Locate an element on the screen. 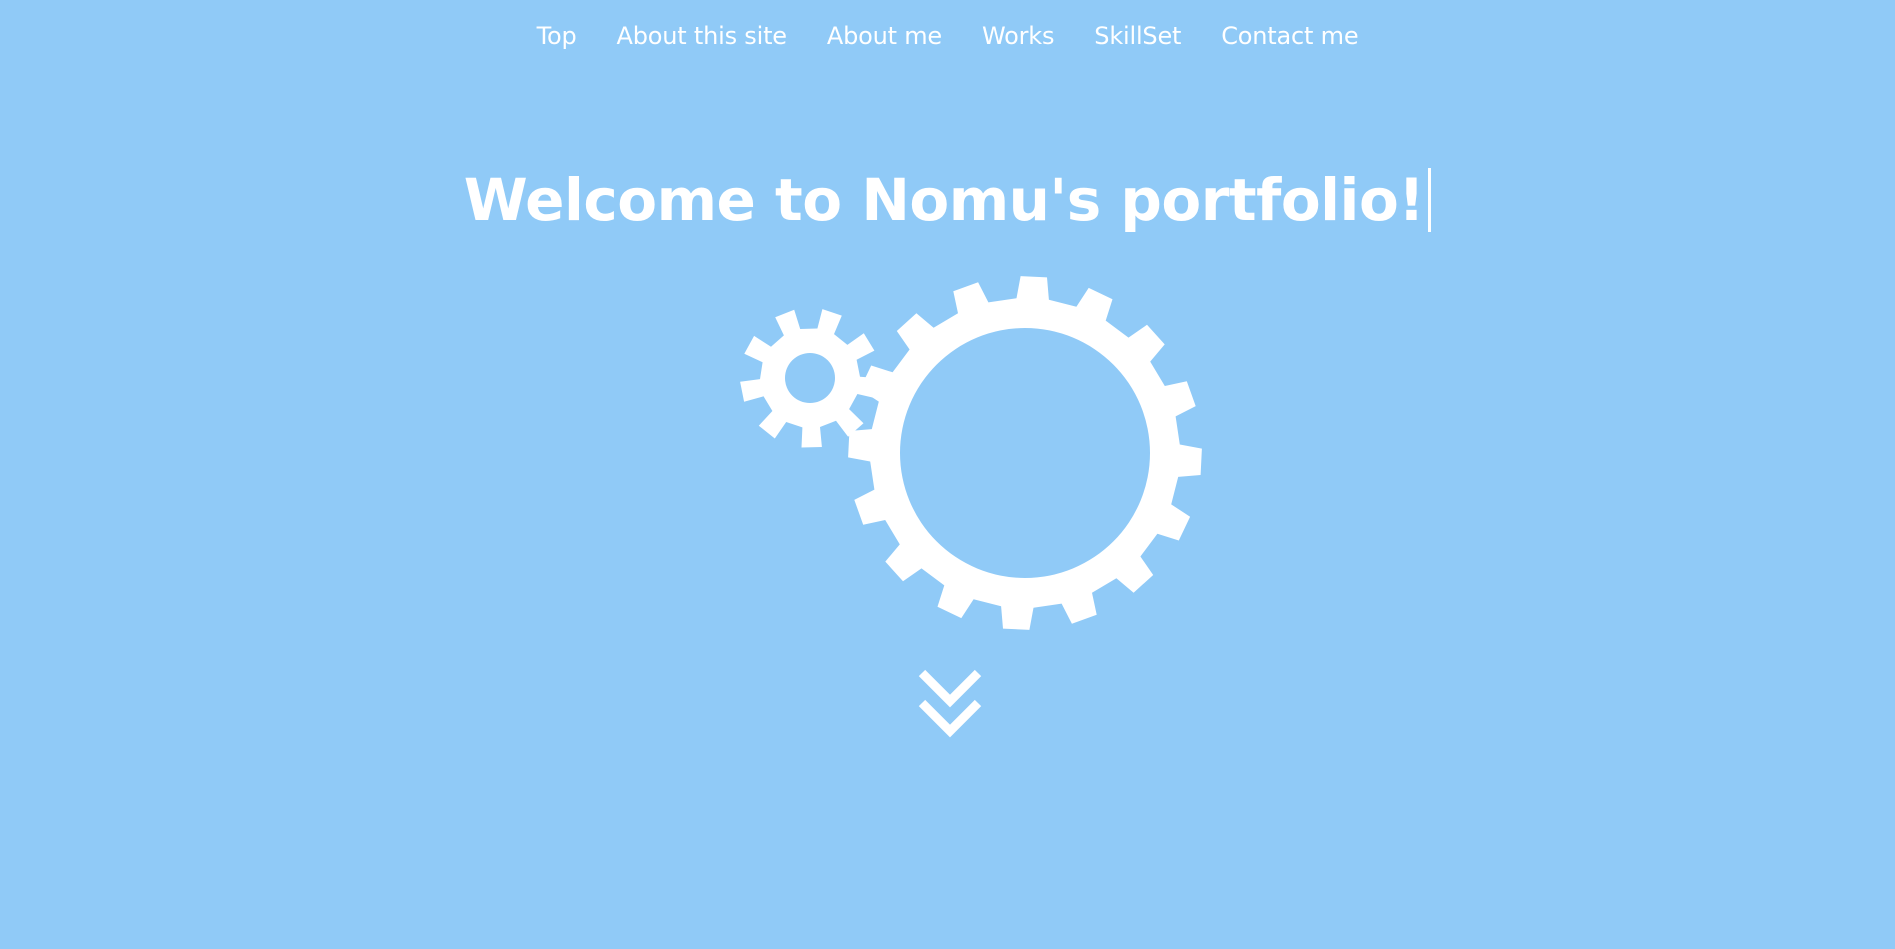 This screenshot has height=949, width=1895. typing-cursor is located at coordinates (1430, 200).